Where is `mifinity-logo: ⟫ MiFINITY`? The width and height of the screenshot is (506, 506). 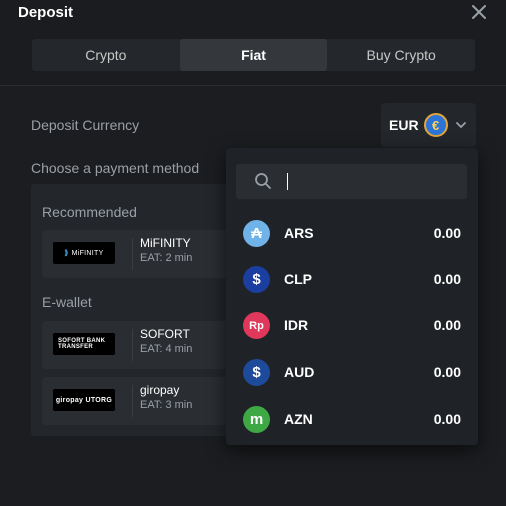
mifinity-logo: ⟫ MiFINITY is located at coordinates (84, 253).